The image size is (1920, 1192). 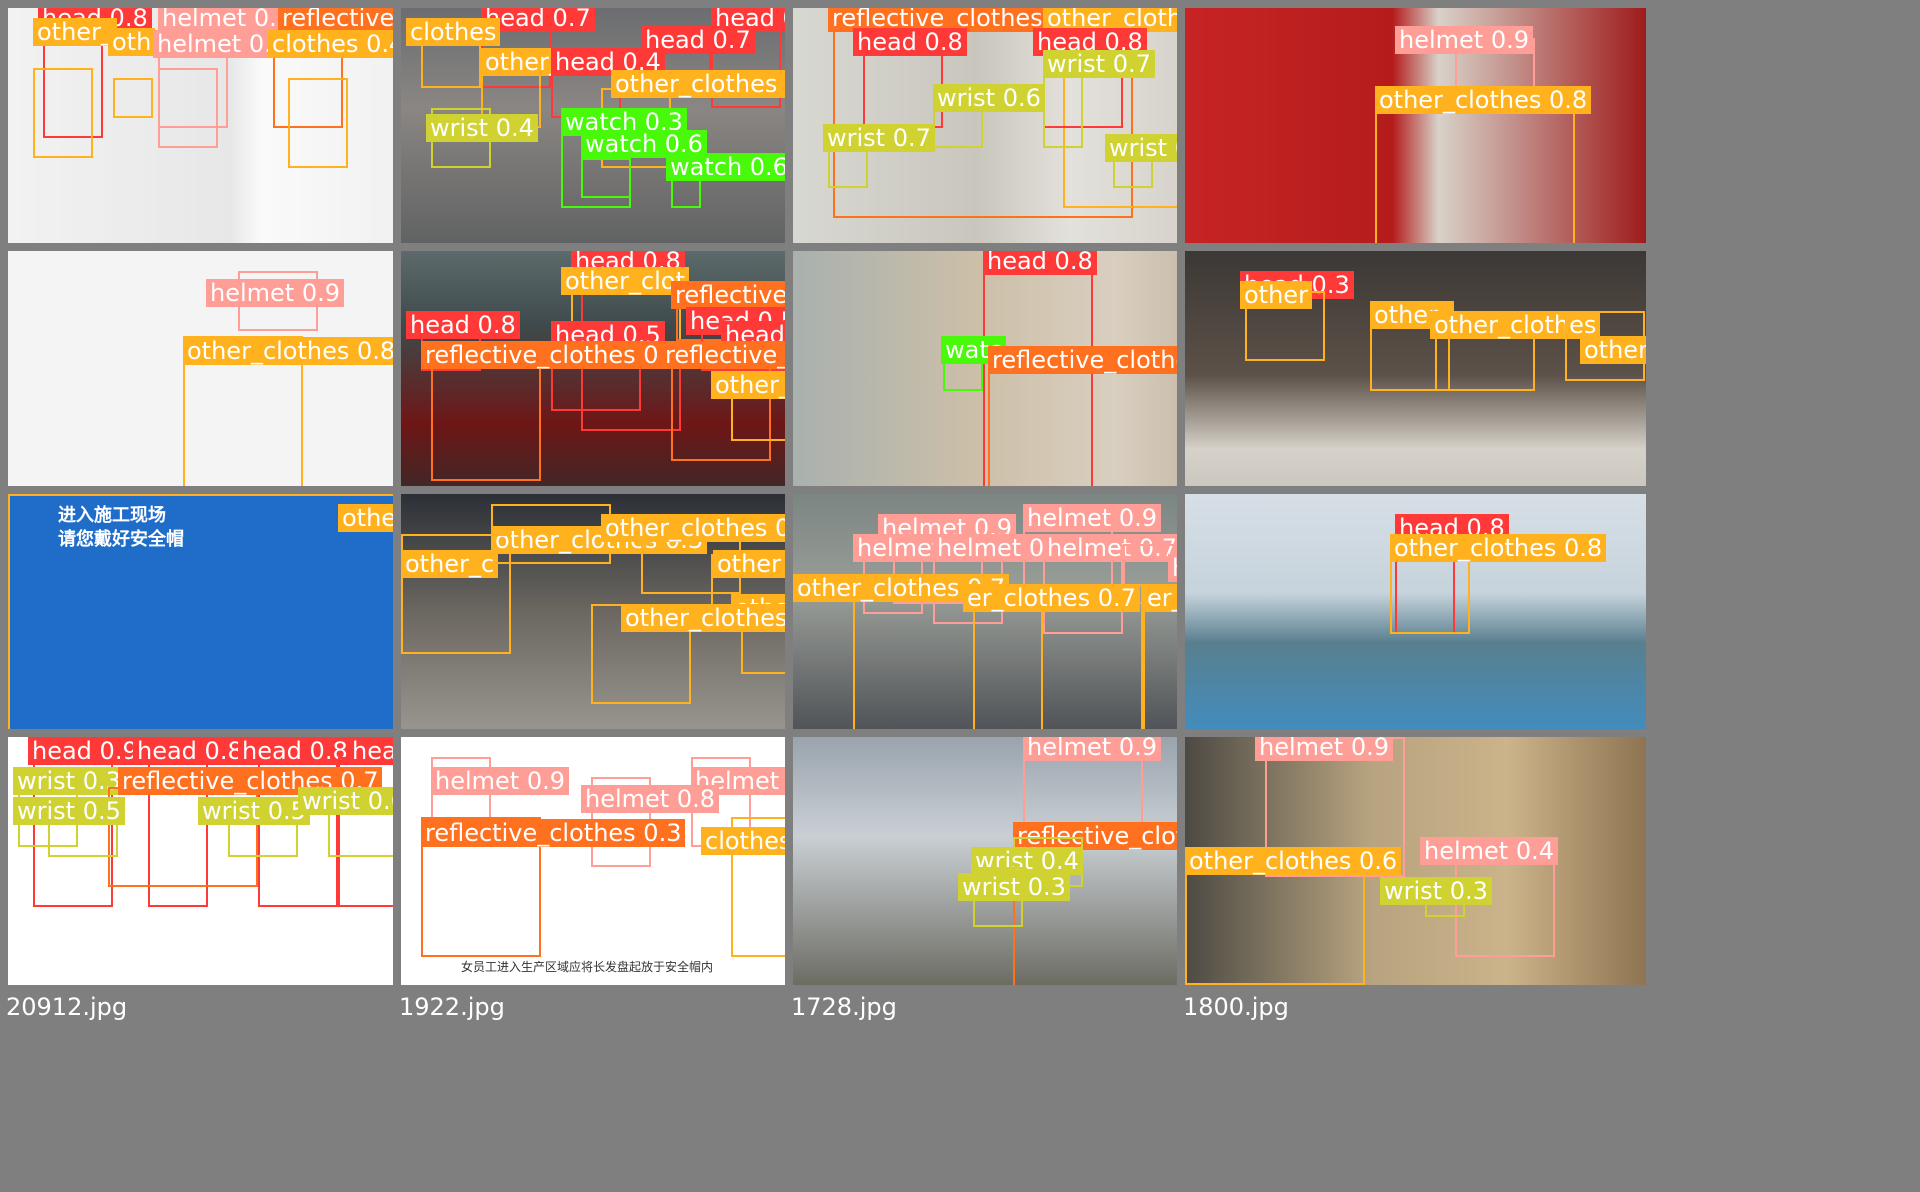 I want to click on detection-label: oth, so click(x=132, y=42).